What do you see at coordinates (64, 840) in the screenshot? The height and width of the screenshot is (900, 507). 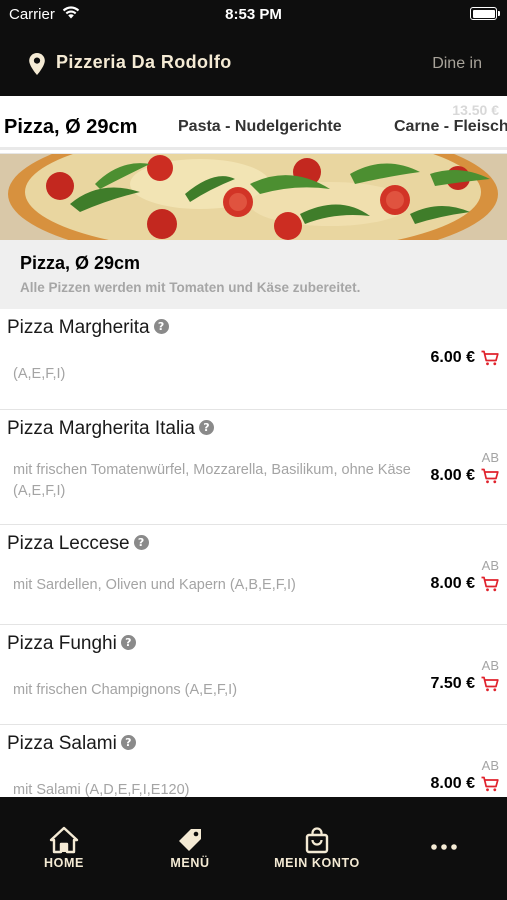 I see `home-icon` at bounding box center [64, 840].